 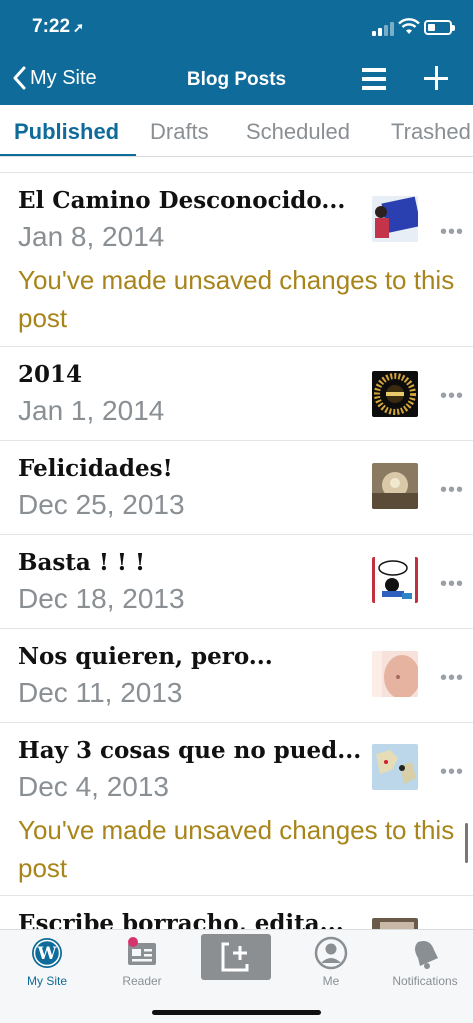 What do you see at coordinates (236, 80) in the screenshot?
I see `navigation-bar: My Site Blog Posts` at bounding box center [236, 80].